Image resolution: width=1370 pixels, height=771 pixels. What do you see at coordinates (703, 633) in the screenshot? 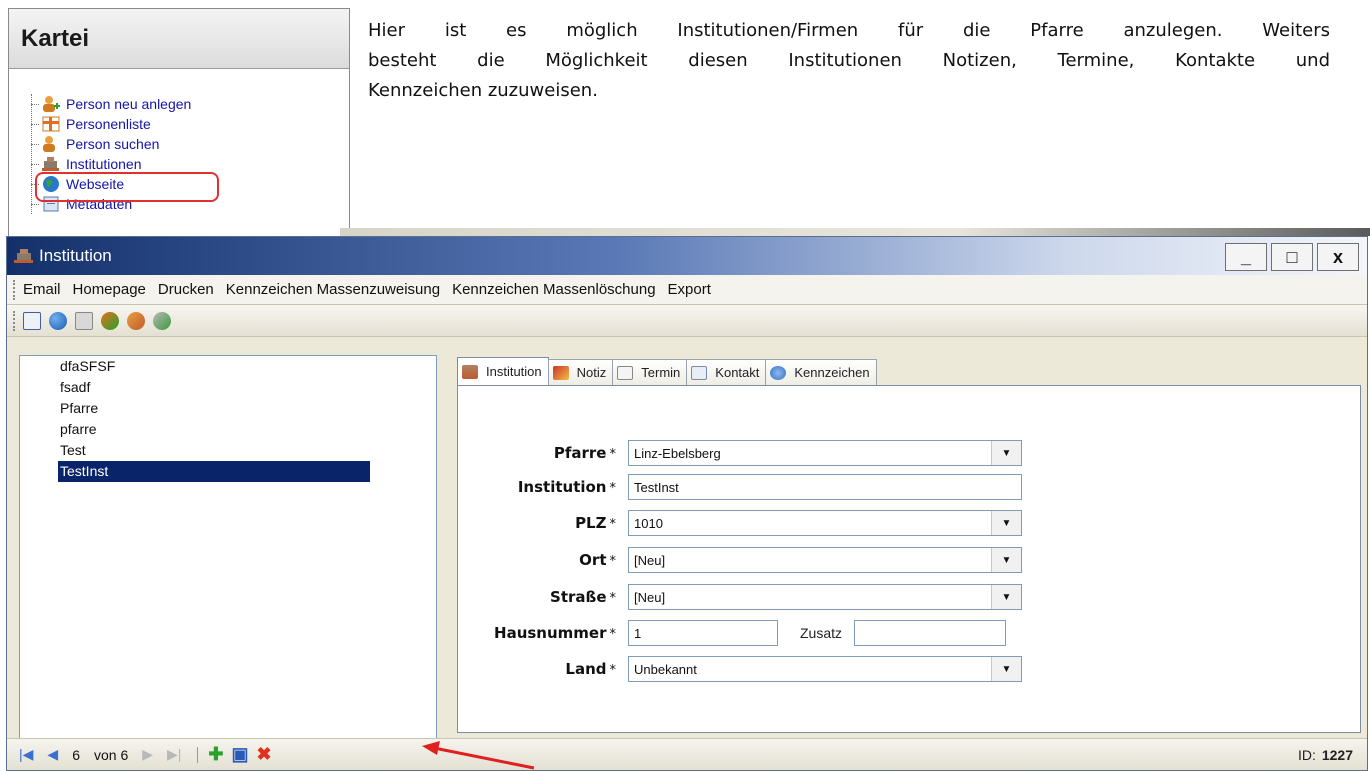
I see `hausnummer-field: 1` at bounding box center [703, 633].